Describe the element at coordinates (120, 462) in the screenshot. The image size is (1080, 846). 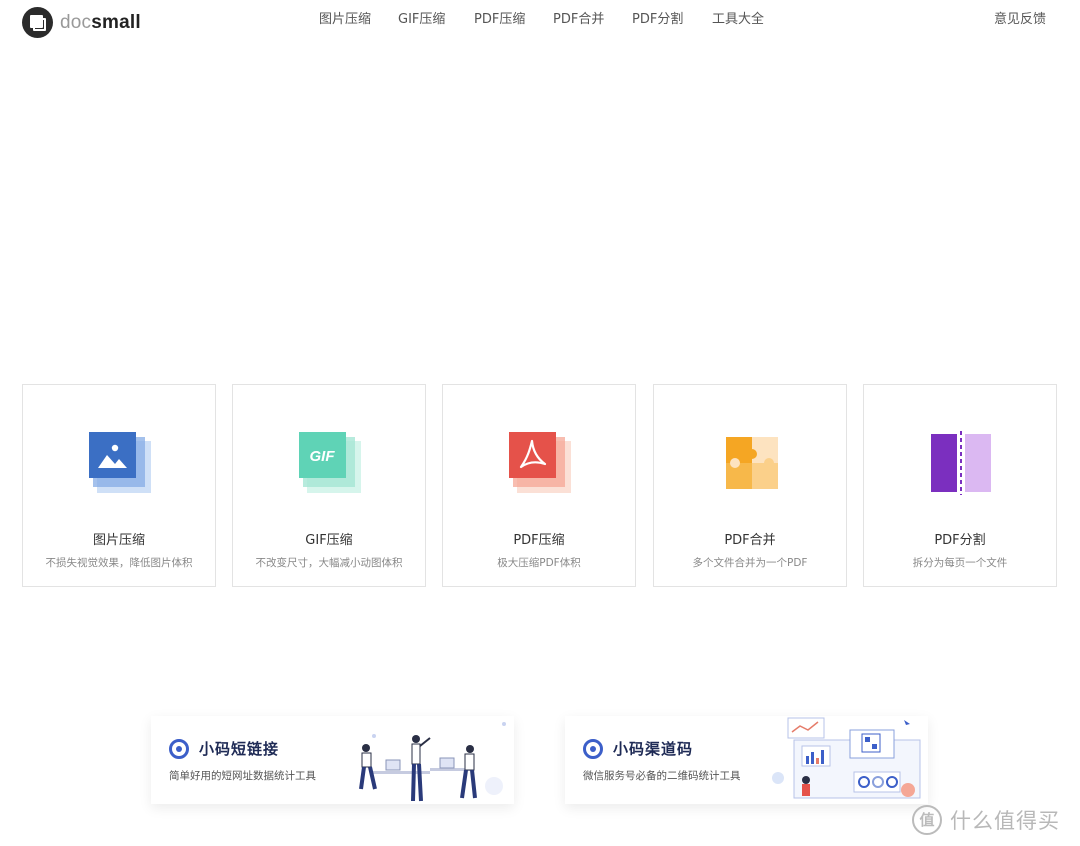
I see `image-icon` at that location.